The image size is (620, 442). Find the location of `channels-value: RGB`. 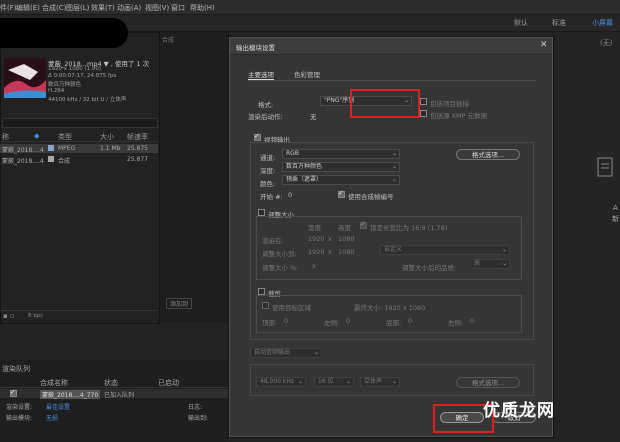

channels-value: RGB is located at coordinates (292, 153).